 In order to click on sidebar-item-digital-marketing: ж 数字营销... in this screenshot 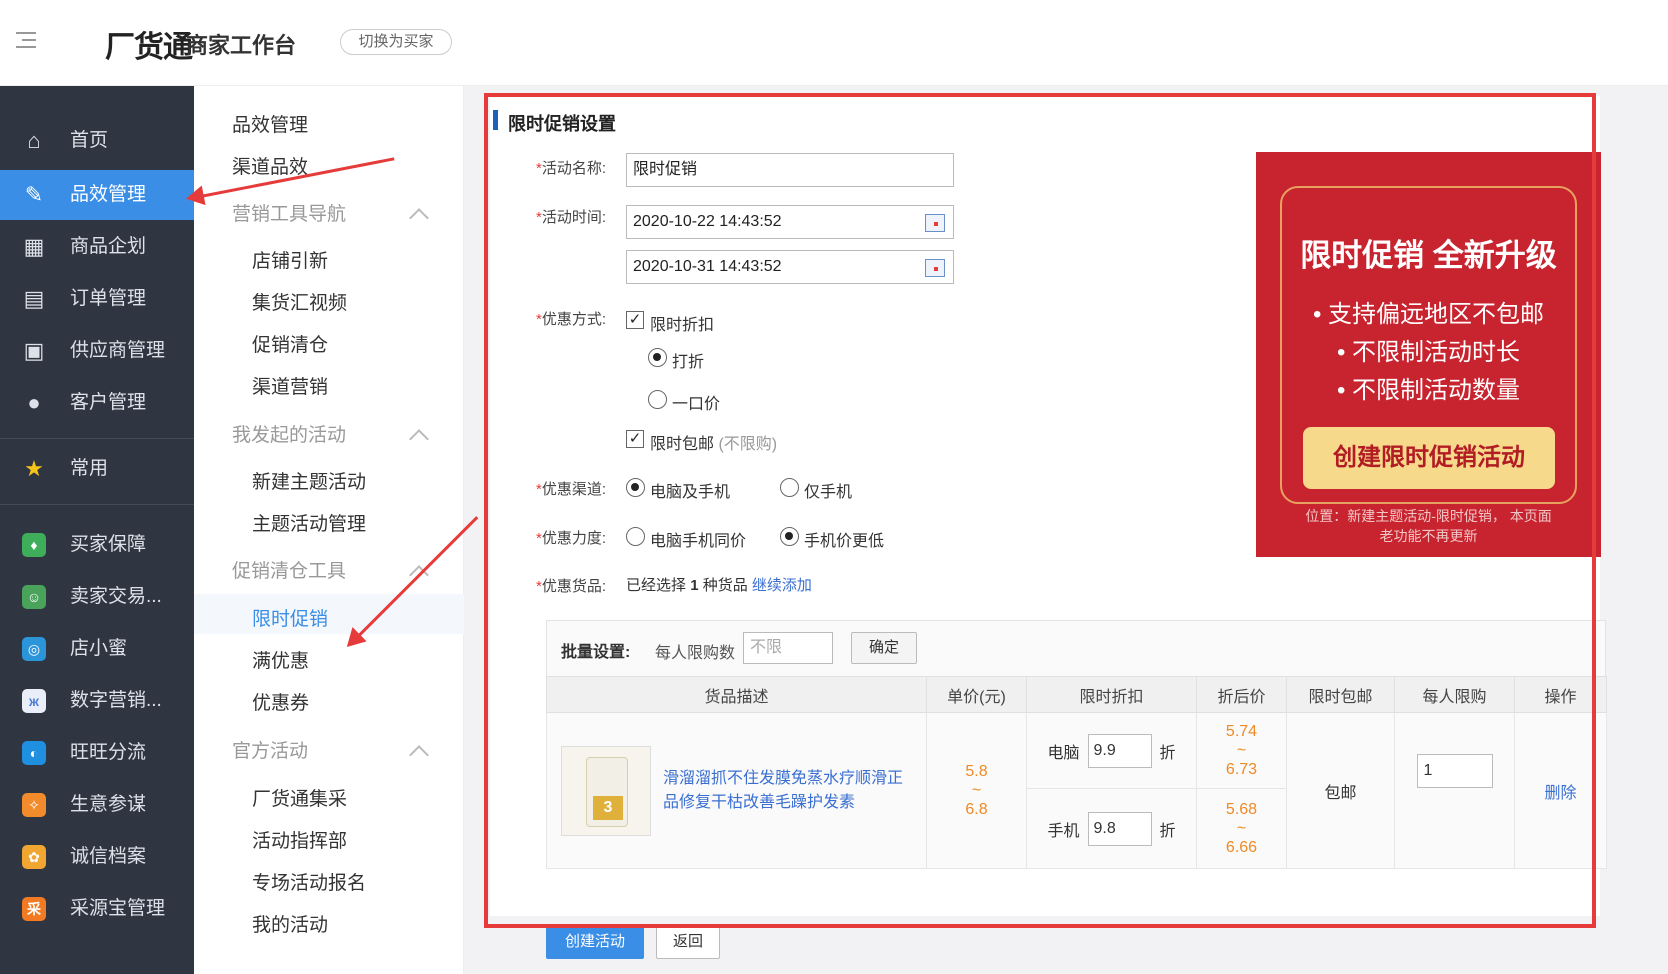, I will do `click(97, 701)`.